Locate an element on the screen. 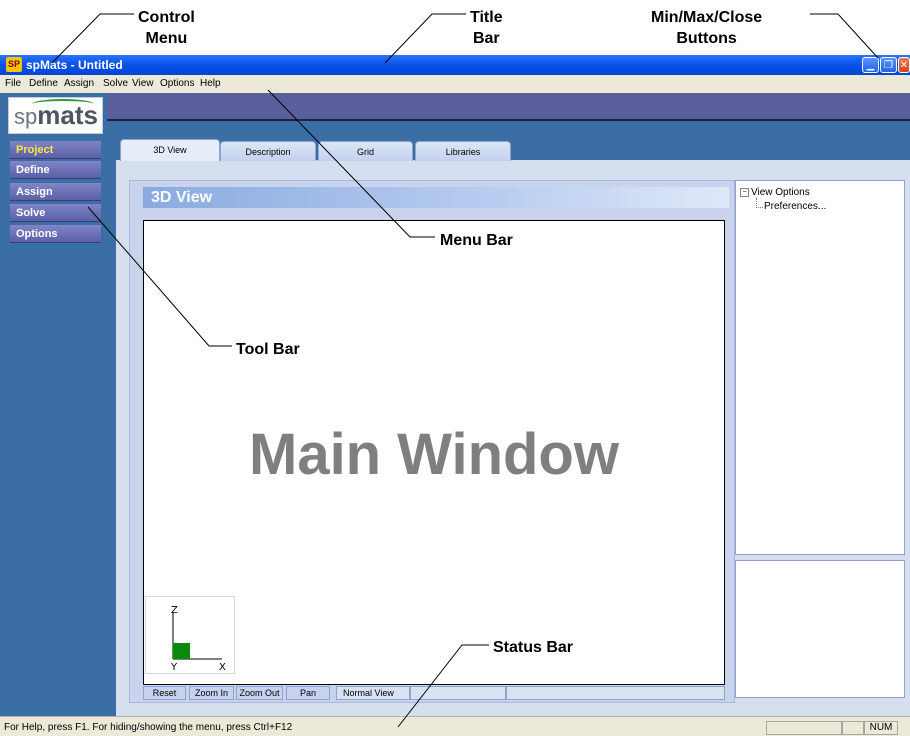 The width and height of the screenshot is (910, 736). minimize-icon: ▁ is located at coordinates (870, 65).